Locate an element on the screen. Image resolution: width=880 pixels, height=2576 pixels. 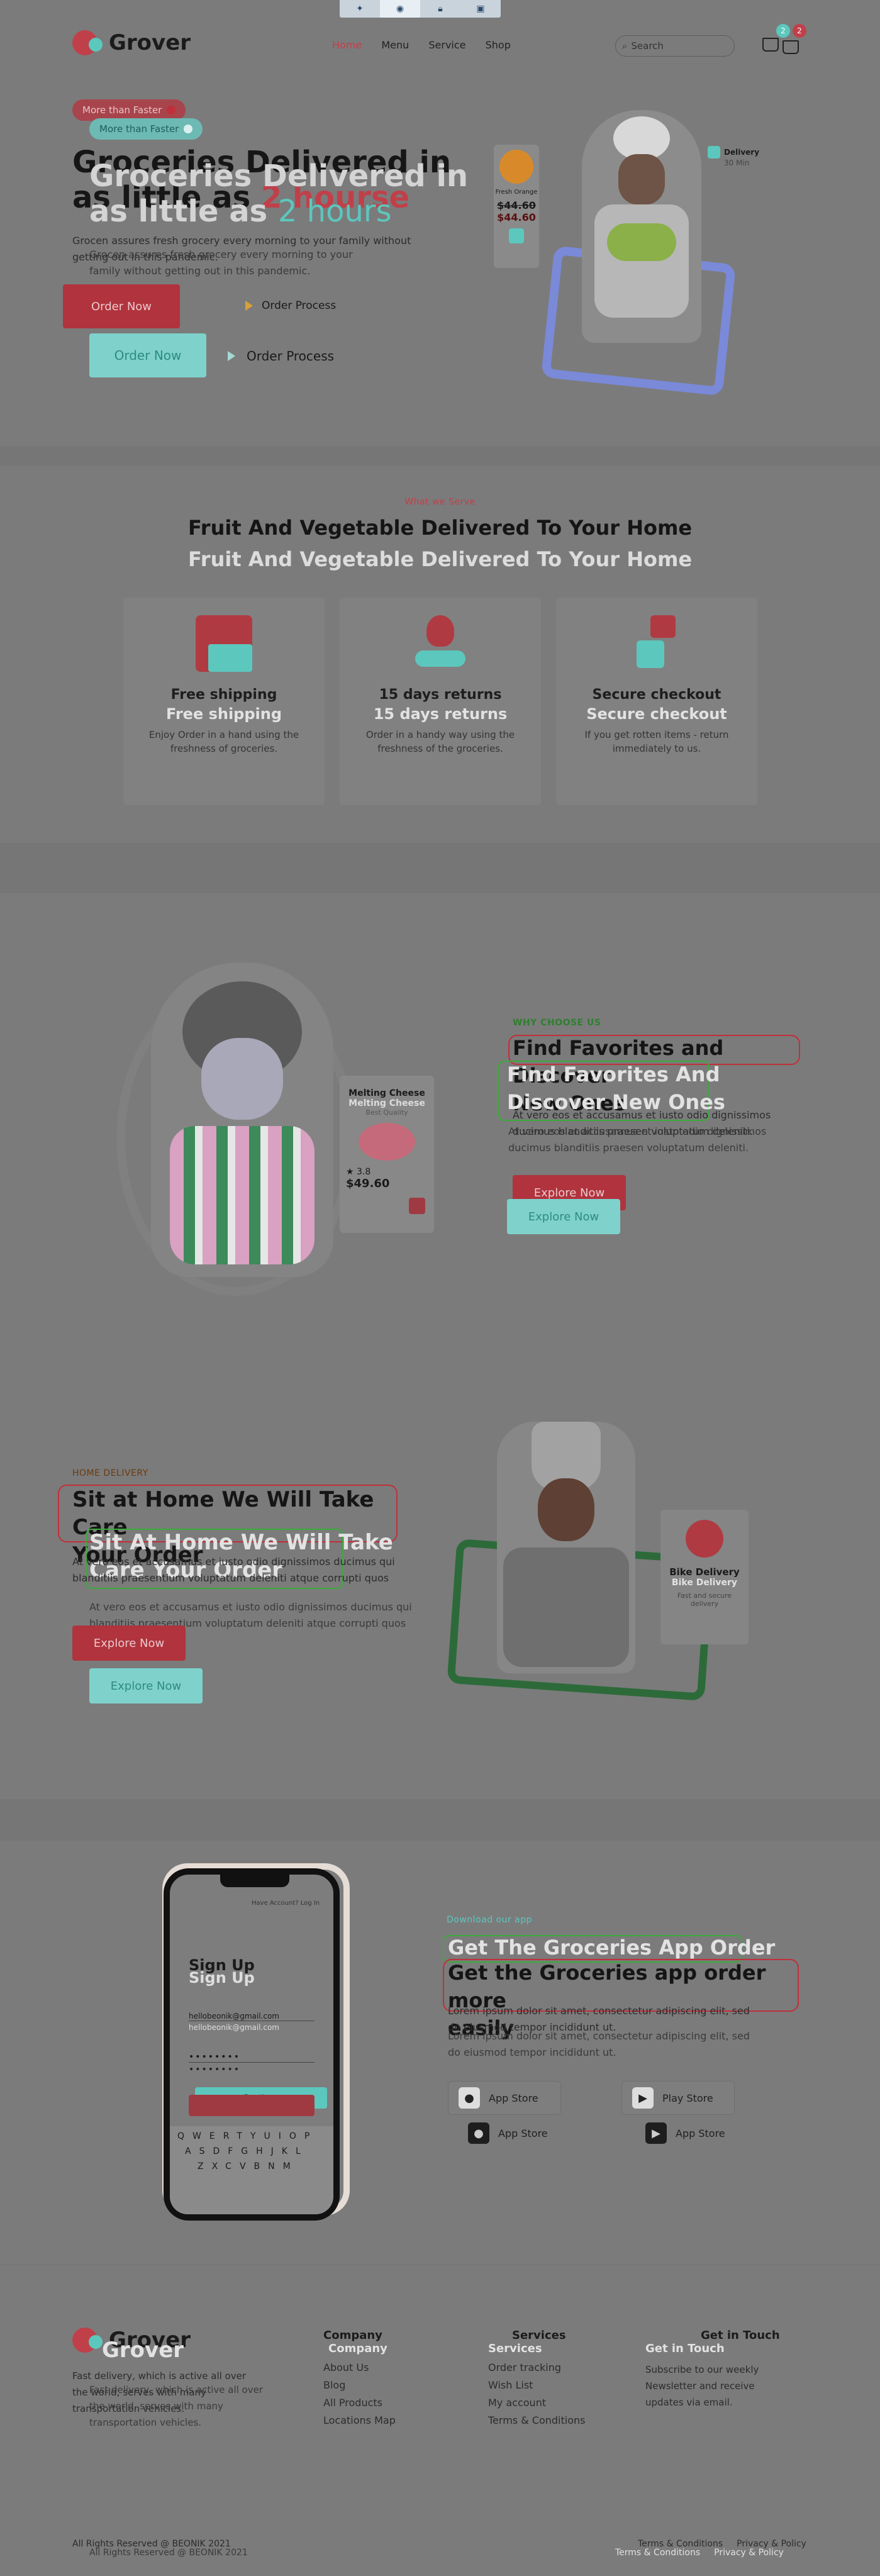
footer-link-order-tracking: Order tracking is located at coordinates (536, 2368).